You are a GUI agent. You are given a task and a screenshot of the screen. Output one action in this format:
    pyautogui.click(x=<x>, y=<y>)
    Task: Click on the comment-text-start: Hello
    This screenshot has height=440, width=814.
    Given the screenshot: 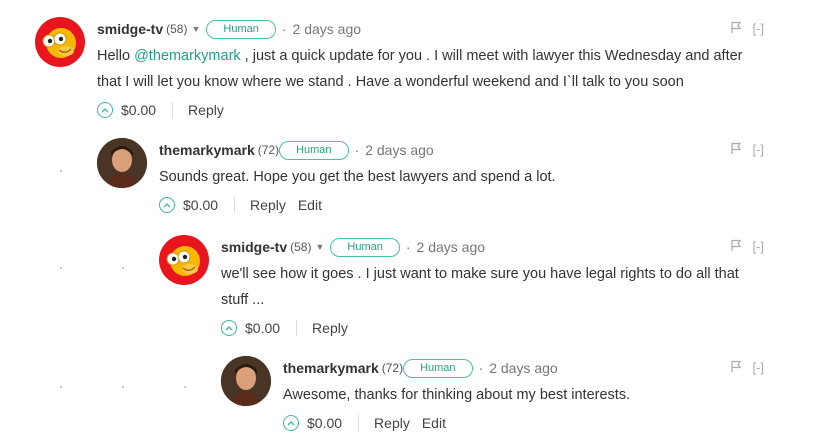 What is the action you would take?
    pyautogui.click(x=116, y=56)
    